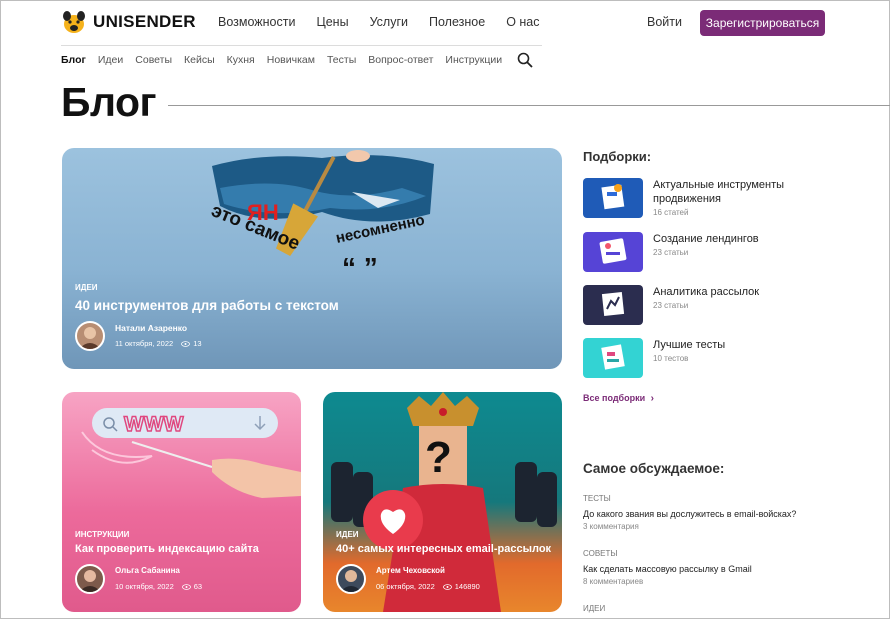  I want to click on discussed-count: 3 комментария, so click(611, 526).